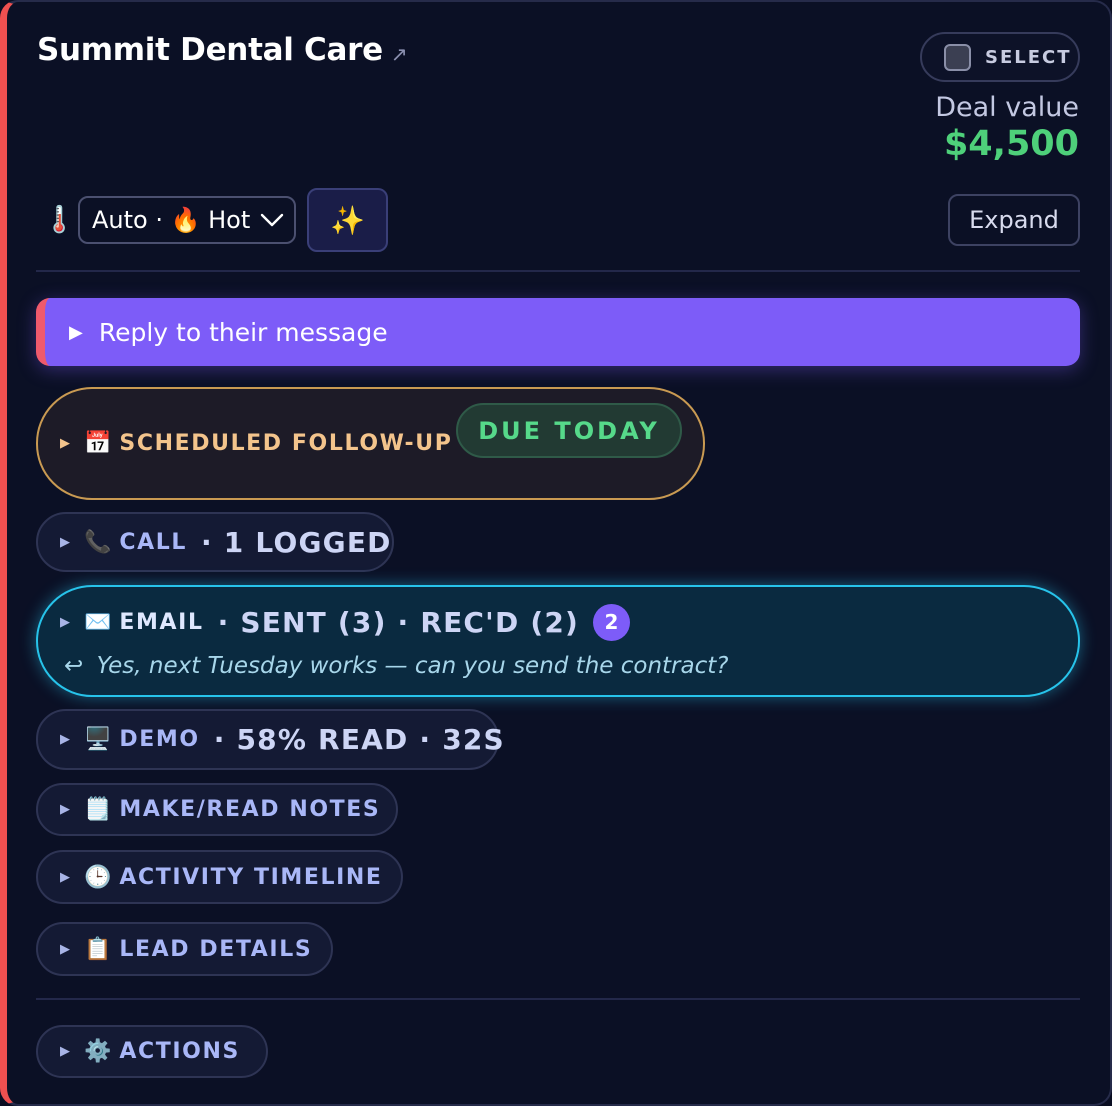  I want to click on header-divider, so click(558, 271).